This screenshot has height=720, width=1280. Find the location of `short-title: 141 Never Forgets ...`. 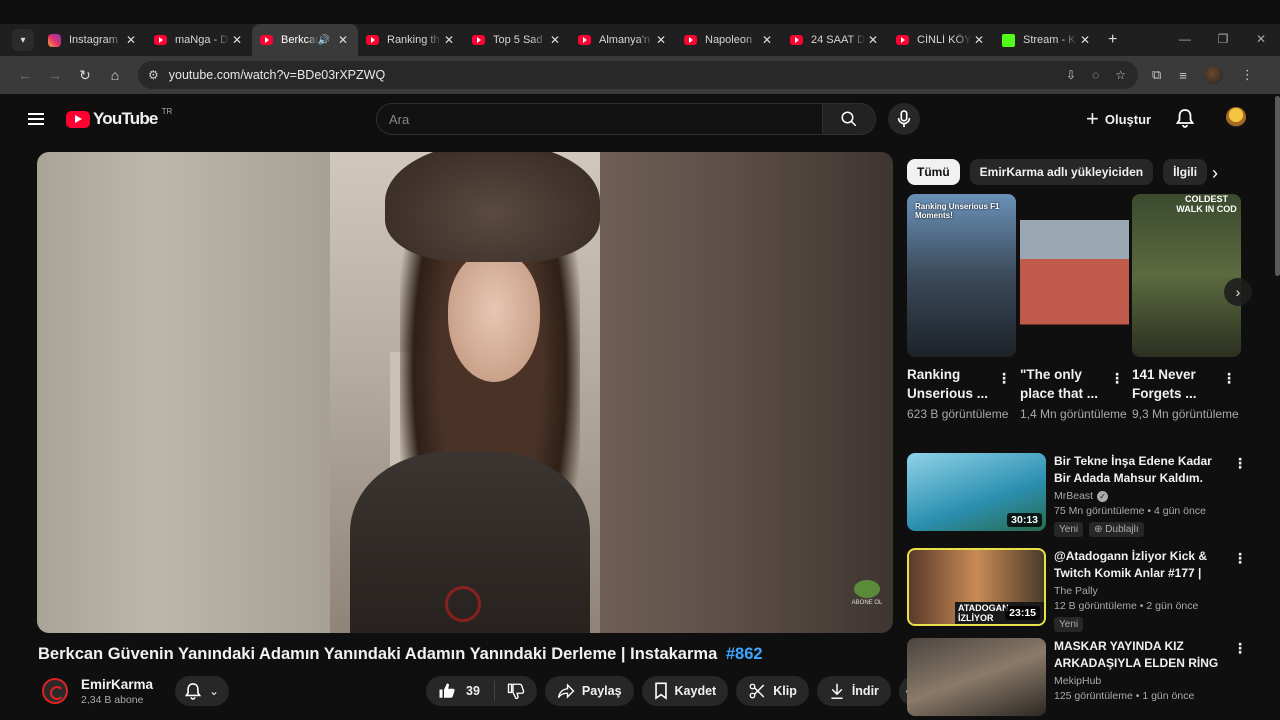

short-title: 141 Never Forgets ... is located at coordinates (1174, 384).